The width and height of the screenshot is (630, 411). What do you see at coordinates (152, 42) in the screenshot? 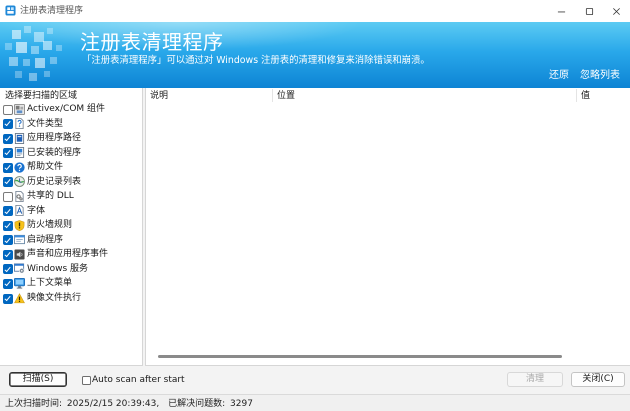
I see `page-title: 注册表清理程序` at bounding box center [152, 42].